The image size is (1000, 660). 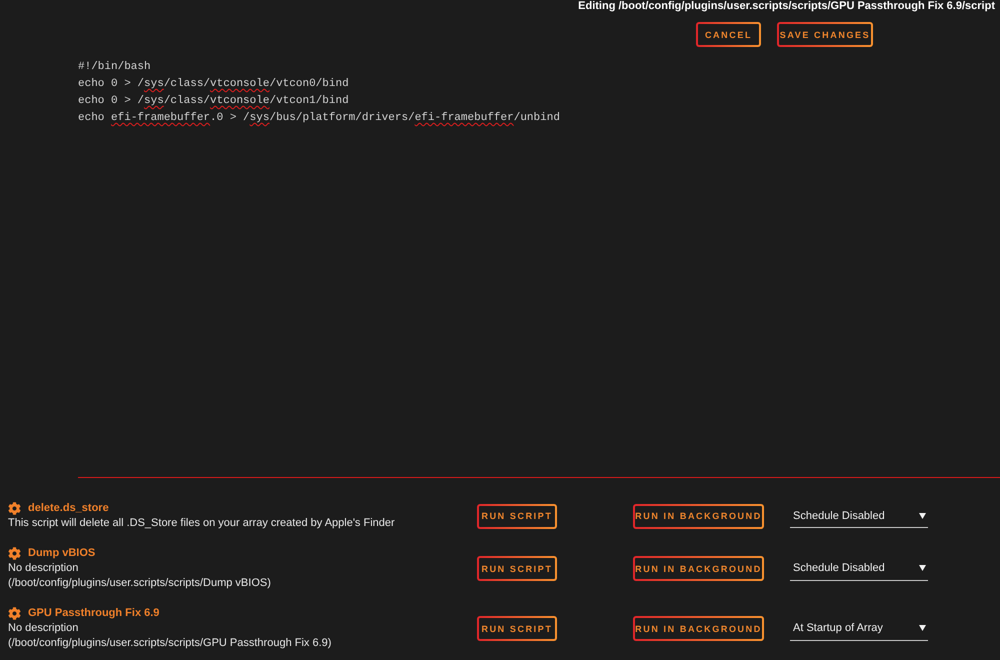 What do you see at coordinates (68, 508) in the screenshot?
I see `script-name: delete.ds_store` at bounding box center [68, 508].